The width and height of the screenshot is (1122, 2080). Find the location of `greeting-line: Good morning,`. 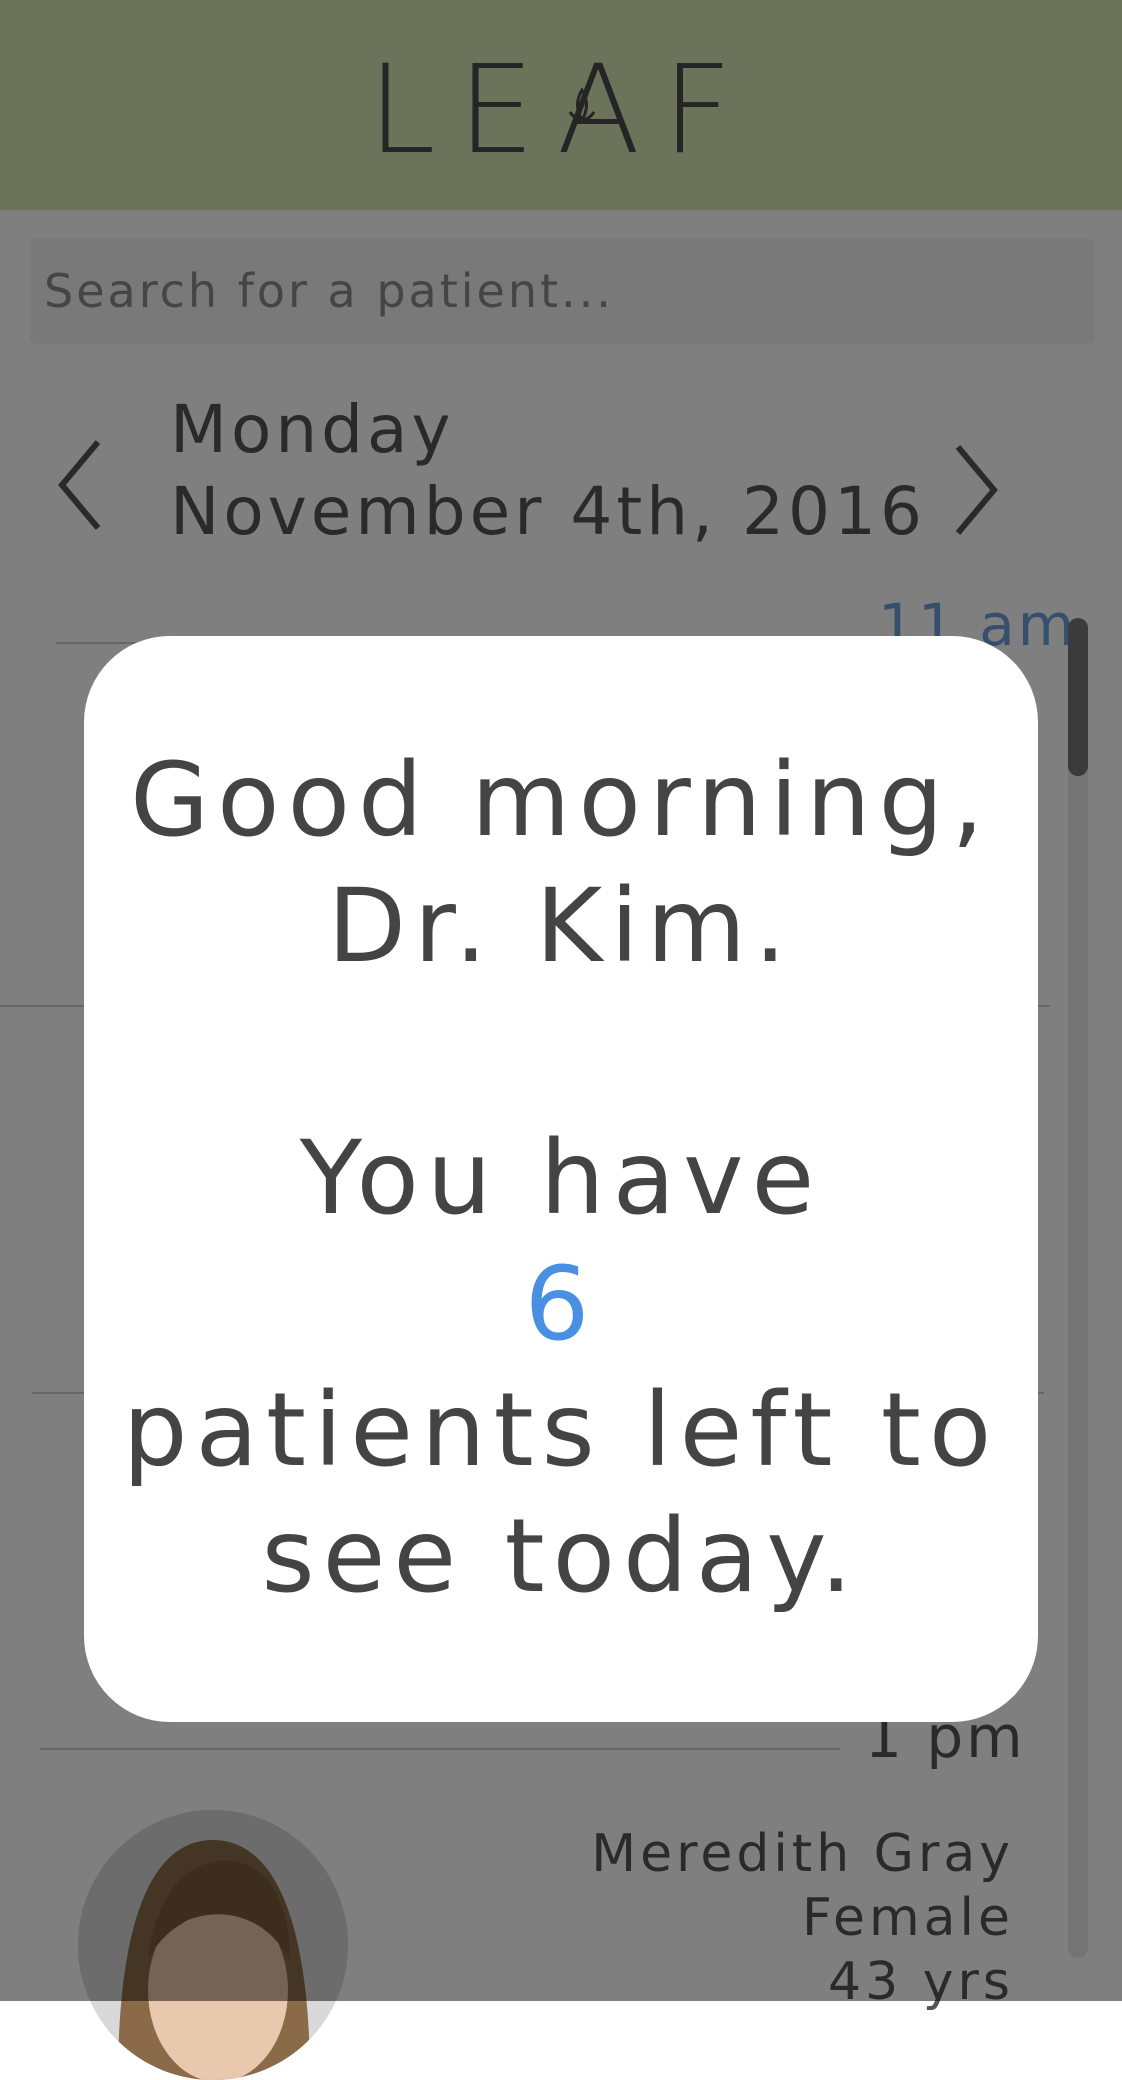

greeting-line: Good morning, is located at coordinates (561, 800).